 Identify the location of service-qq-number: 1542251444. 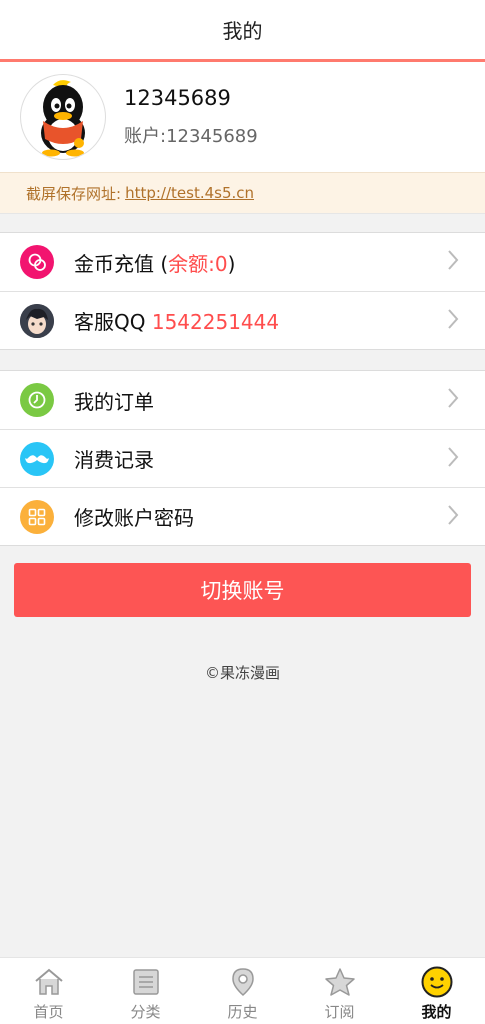
(215, 322).